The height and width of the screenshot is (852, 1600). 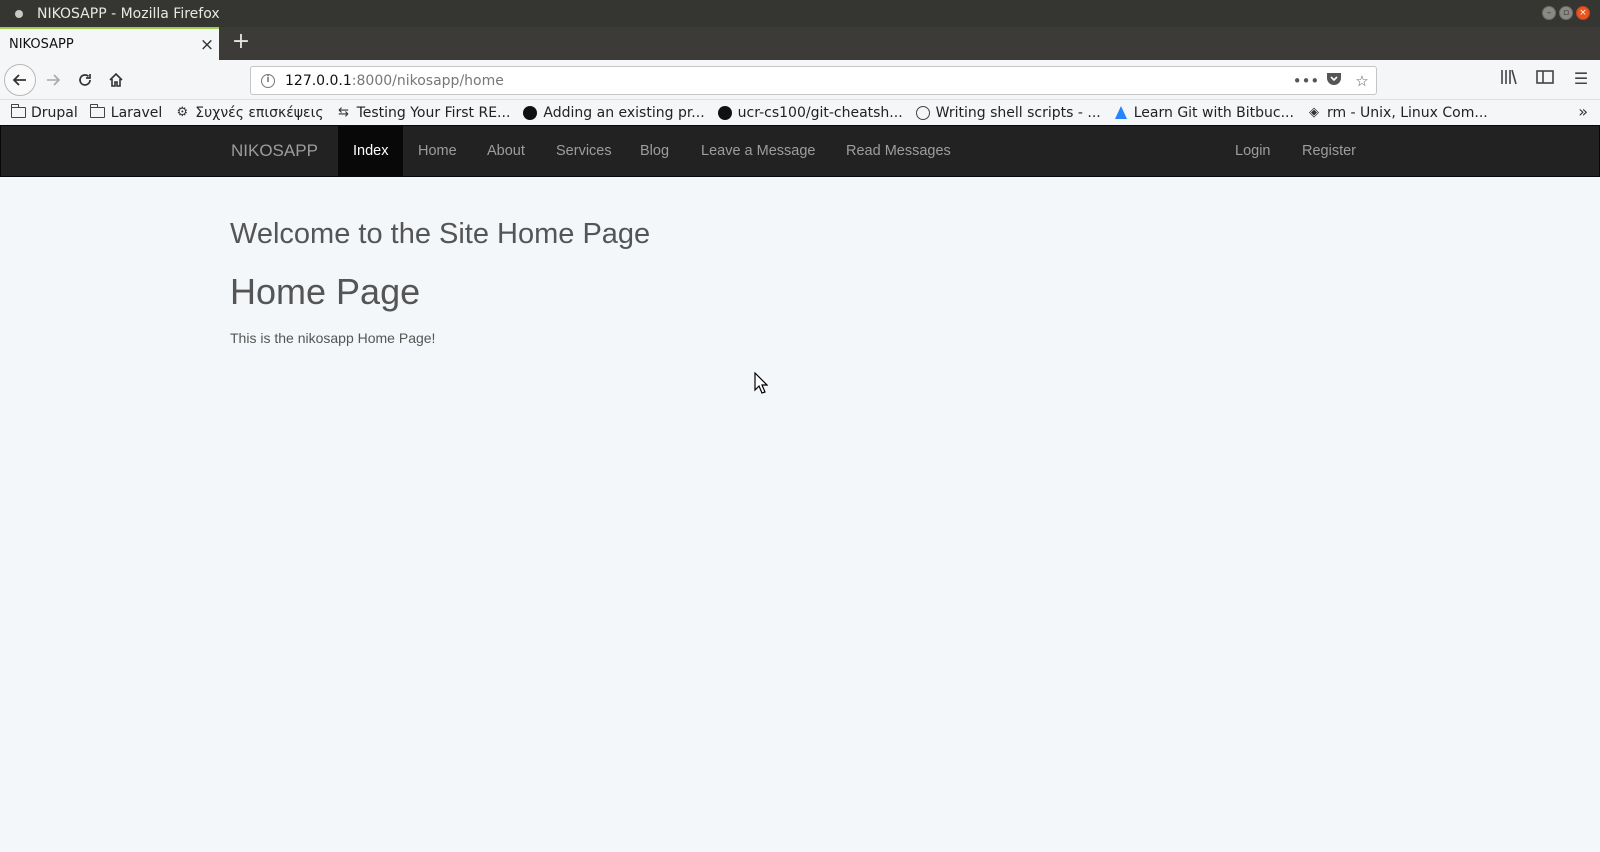 I want to click on page-text: This is the nikosapp Home Page!, so click(x=333, y=338).